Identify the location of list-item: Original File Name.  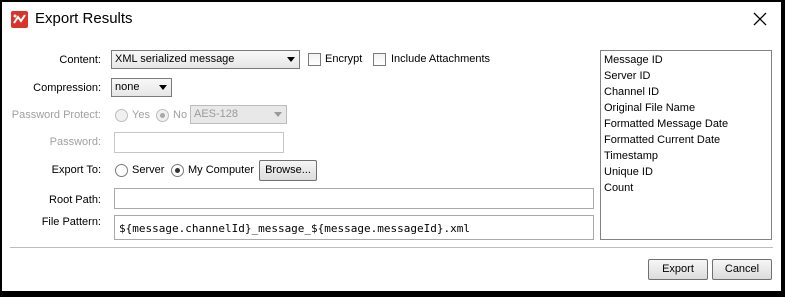
(649, 108).